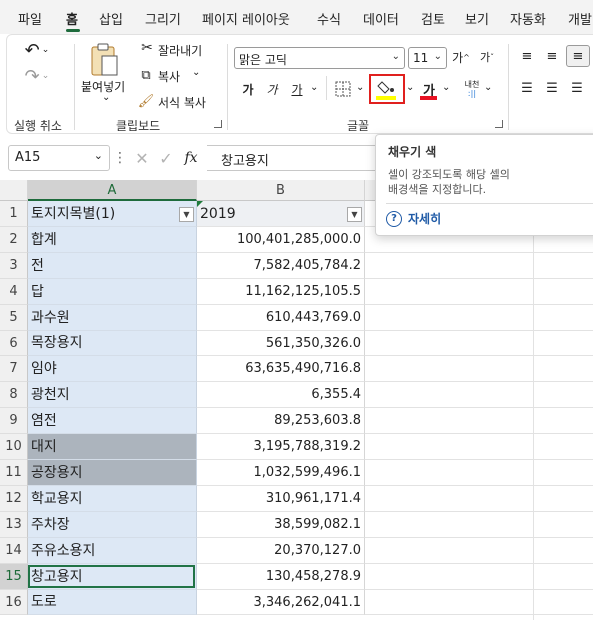 The image size is (593, 620). What do you see at coordinates (246, 18) in the screenshot?
I see `tab-page-layout: 페이지 레이아웃` at bounding box center [246, 18].